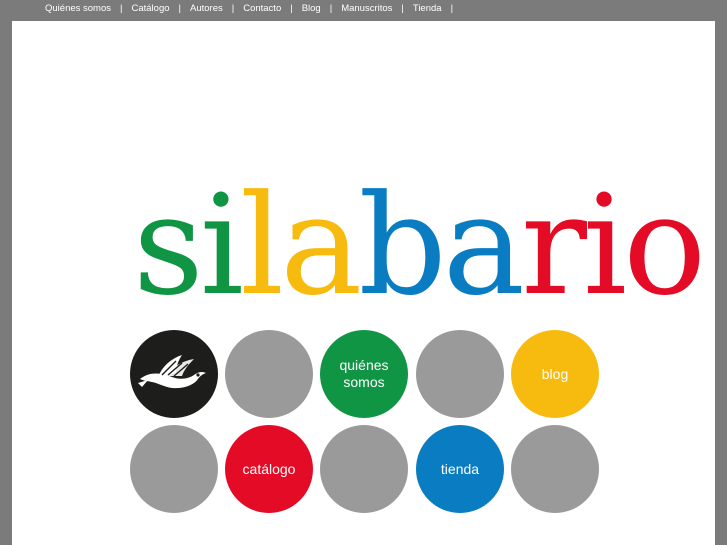 The image size is (727, 545). What do you see at coordinates (427, 8) in the screenshot?
I see `nav-tienda: Tienda` at bounding box center [427, 8].